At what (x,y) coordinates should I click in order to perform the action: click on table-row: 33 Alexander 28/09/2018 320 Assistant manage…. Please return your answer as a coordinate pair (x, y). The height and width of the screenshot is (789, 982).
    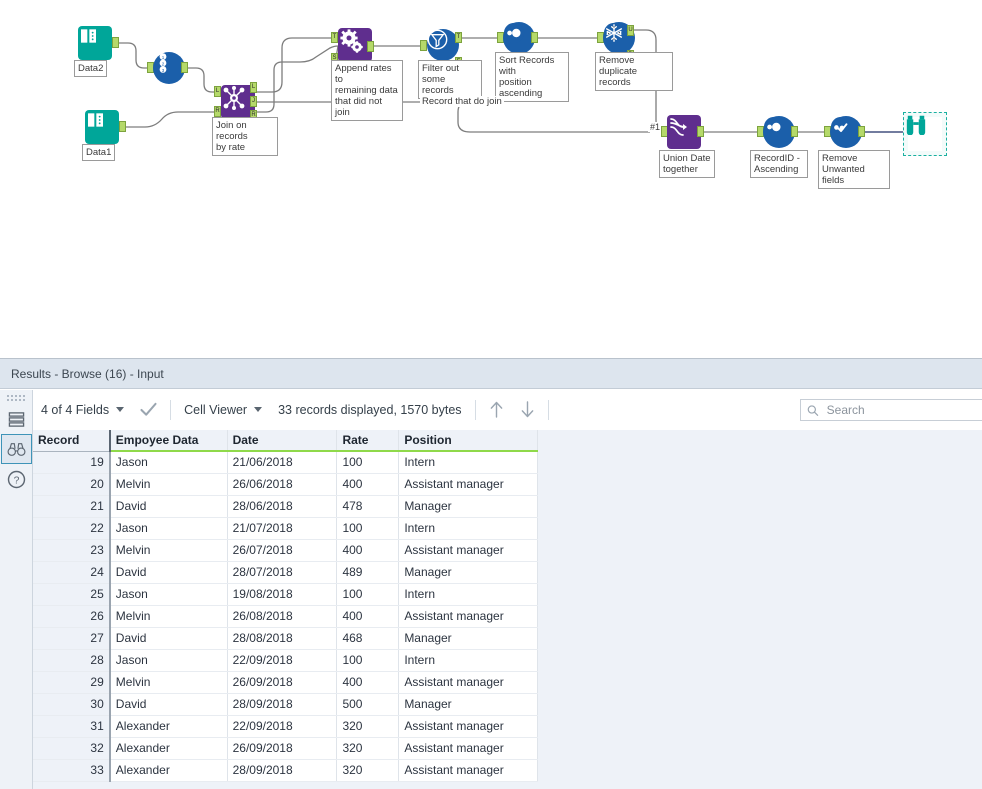
    Looking at the image, I should click on (285, 770).